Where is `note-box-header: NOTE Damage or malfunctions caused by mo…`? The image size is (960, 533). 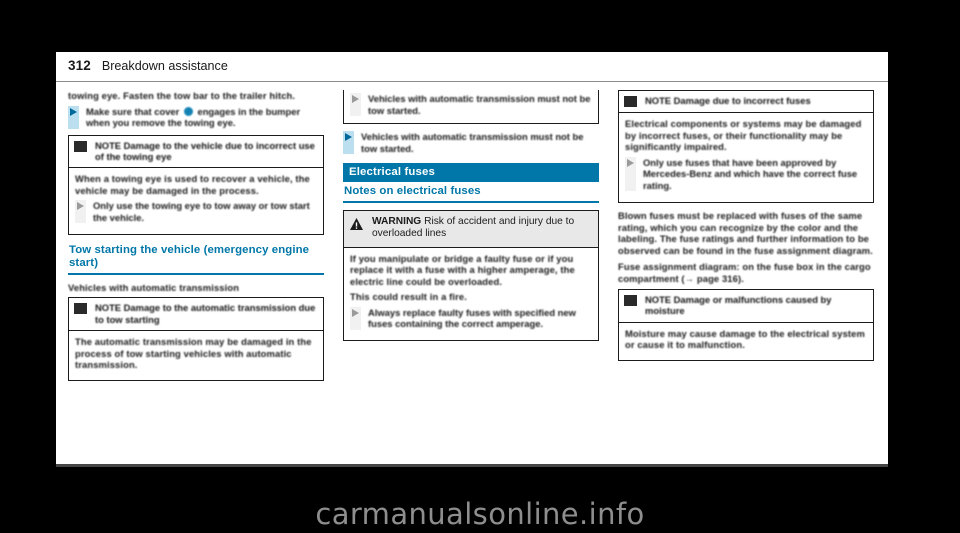
note-box-header: NOTE Damage or malfunctions caused by mo… is located at coordinates (746, 306).